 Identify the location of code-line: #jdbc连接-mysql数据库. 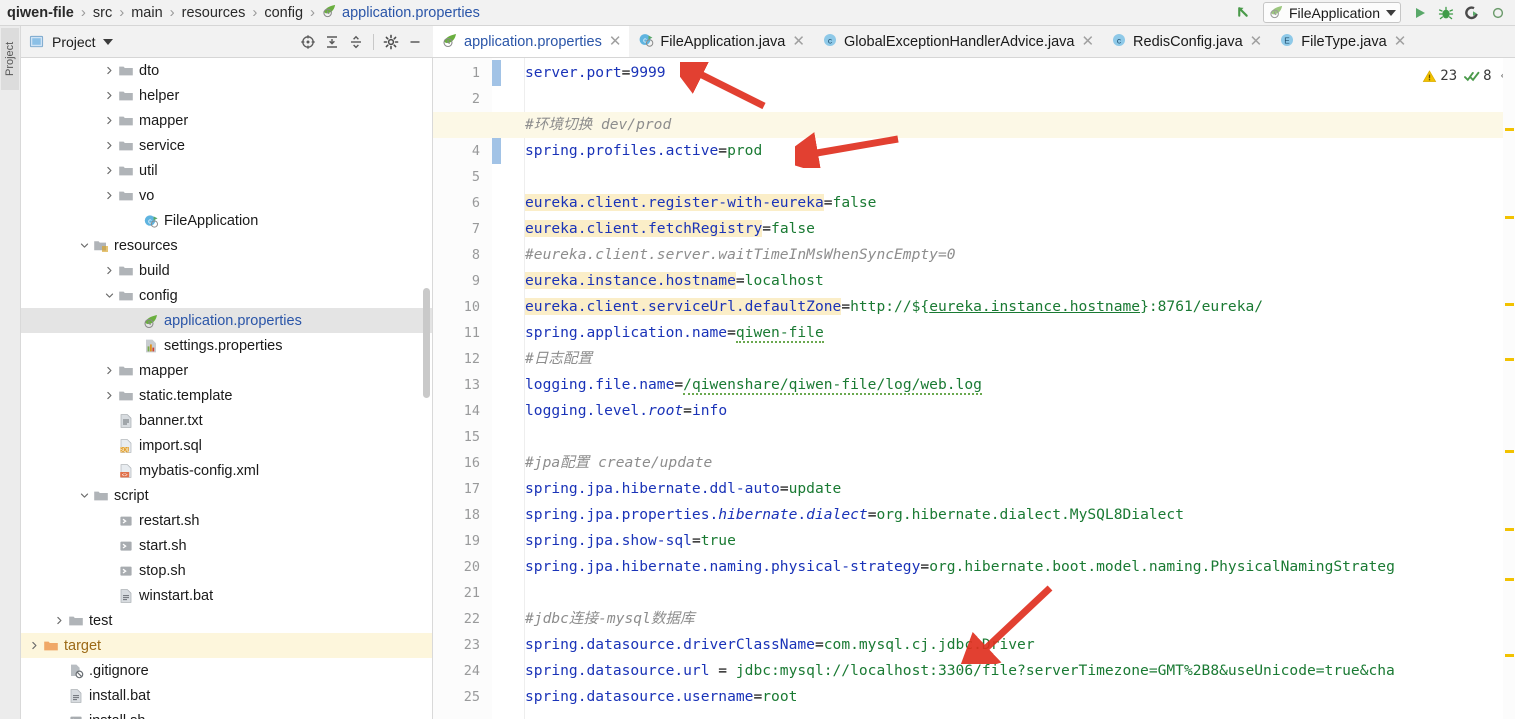
(610, 619).